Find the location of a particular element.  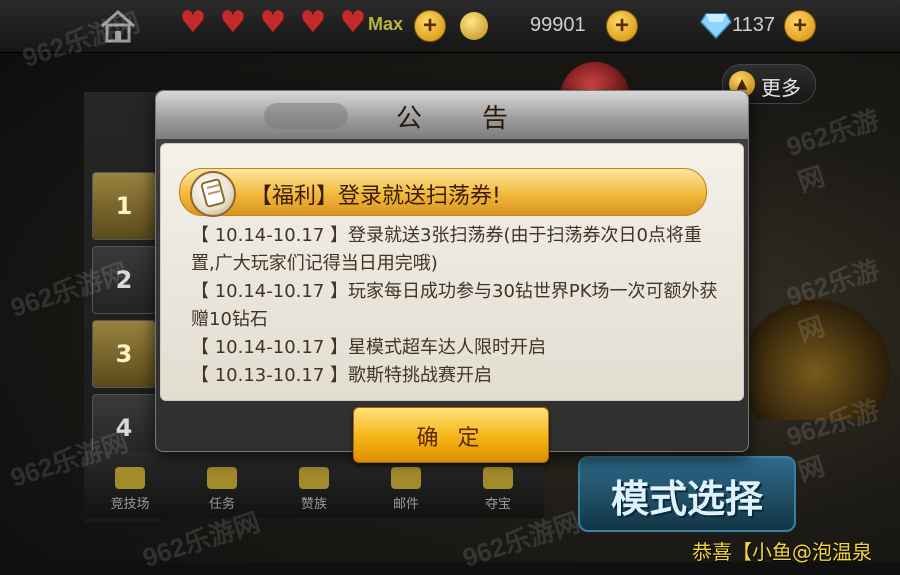

nav-label: 夺宝 is located at coordinates (497, 504).